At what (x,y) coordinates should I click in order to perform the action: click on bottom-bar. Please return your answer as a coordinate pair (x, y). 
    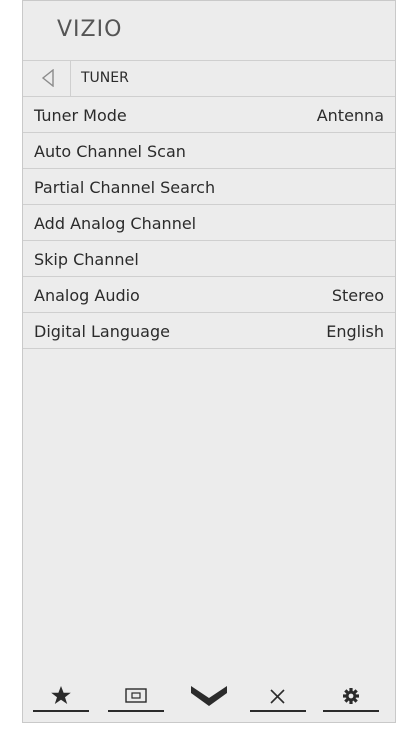
    Looking at the image, I should click on (209, 694).